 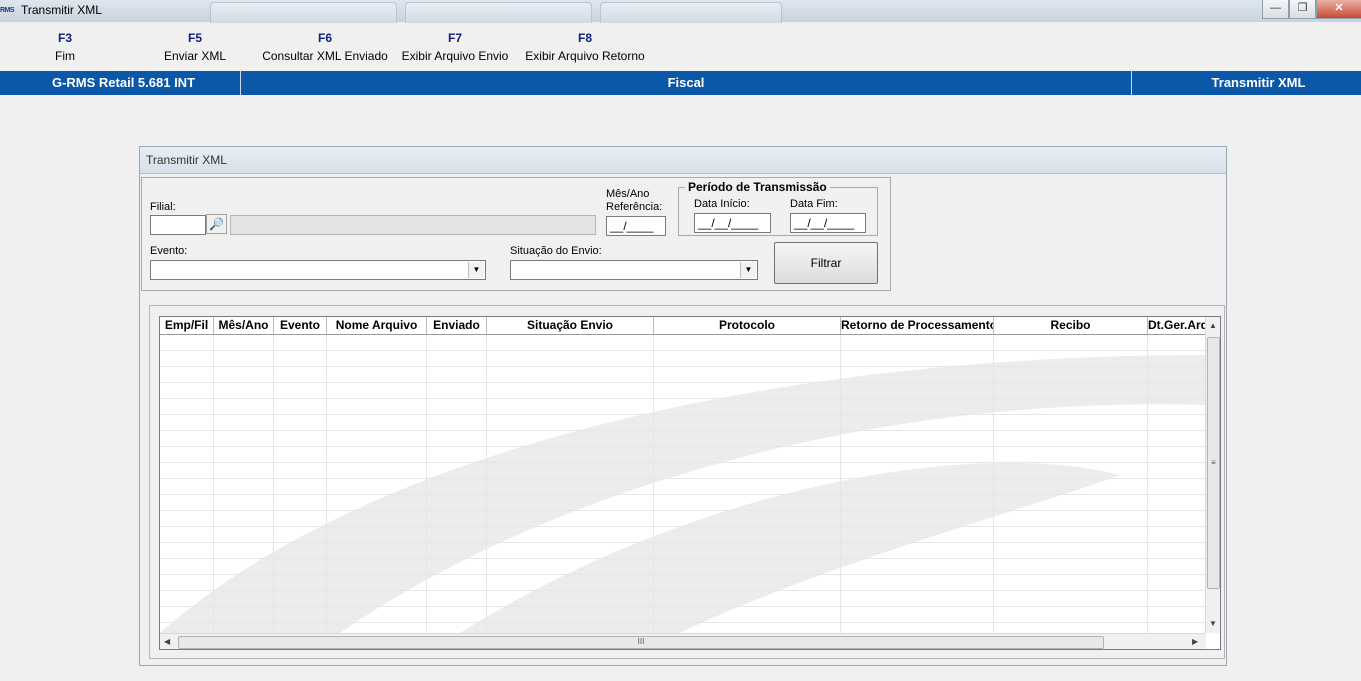 What do you see at coordinates (169, 251) in the screenshot?
I see `evento-label: Evento:` at bounding box center [169, 251].